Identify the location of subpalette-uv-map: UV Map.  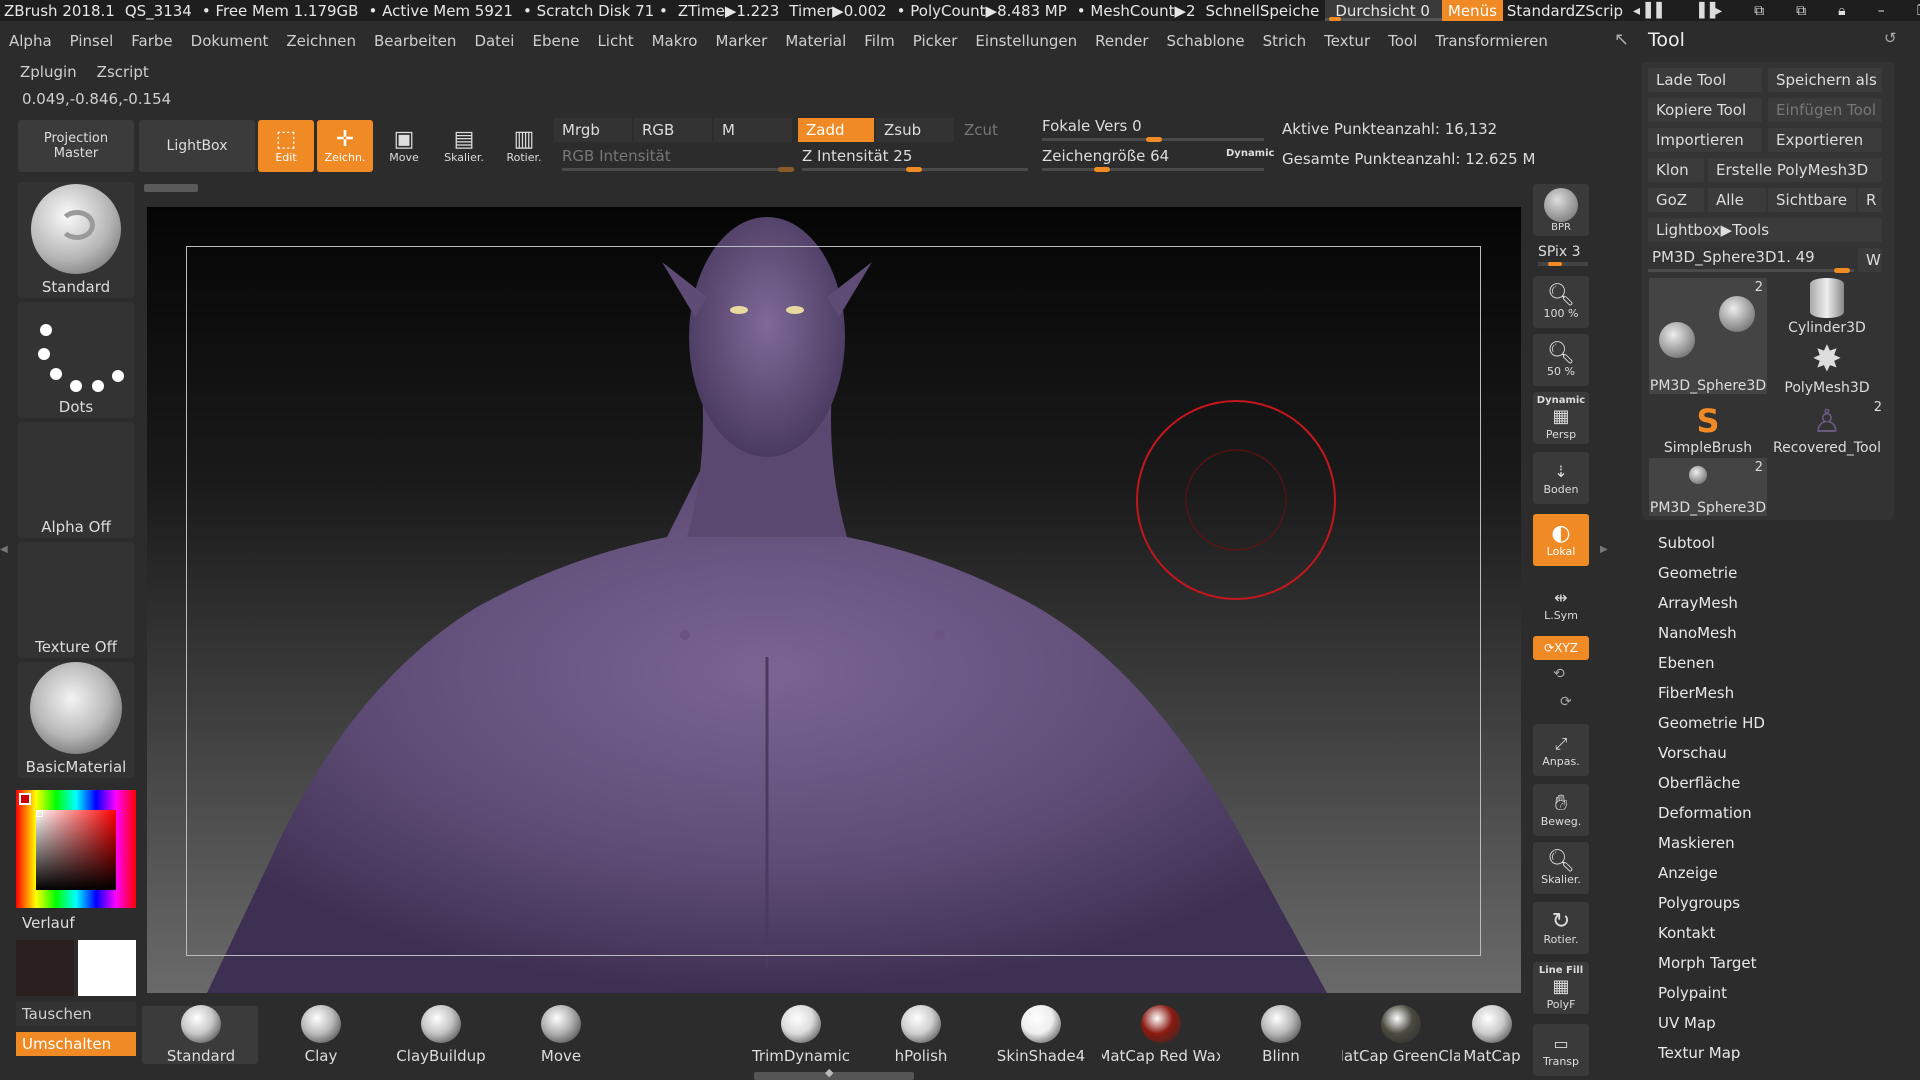
(1687, 1023).